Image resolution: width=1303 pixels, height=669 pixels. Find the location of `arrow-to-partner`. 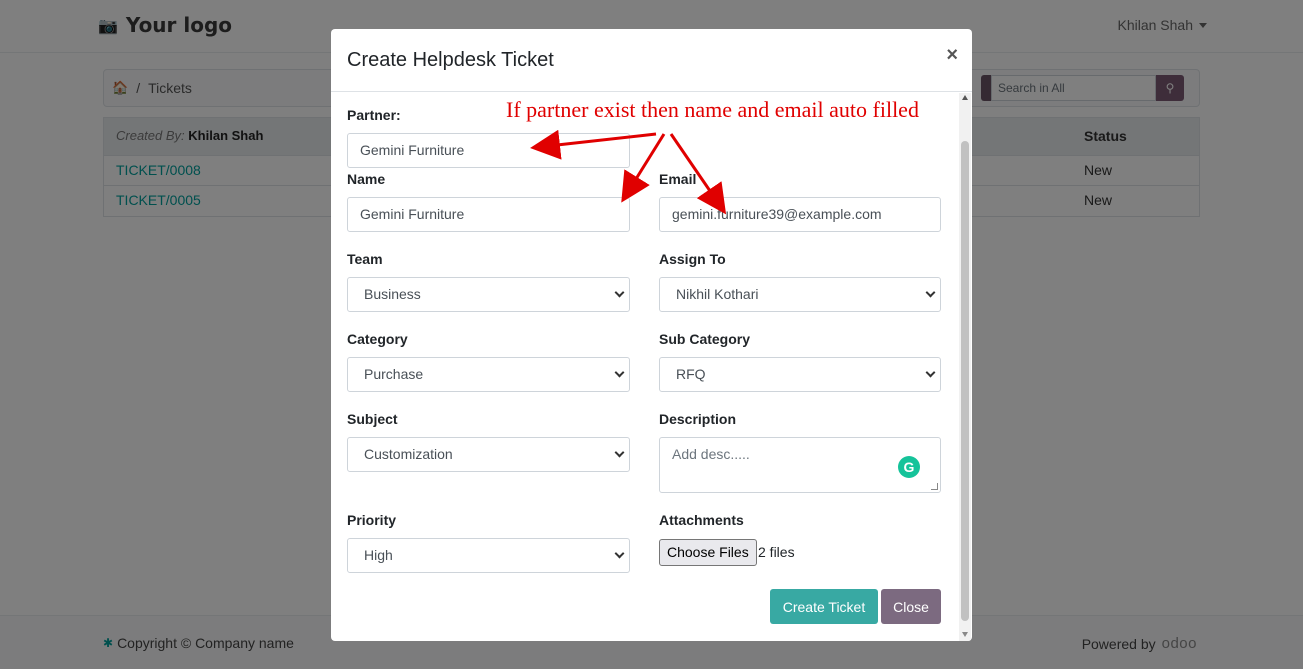

arrow-to-partner is located at coordinates (593, 144).